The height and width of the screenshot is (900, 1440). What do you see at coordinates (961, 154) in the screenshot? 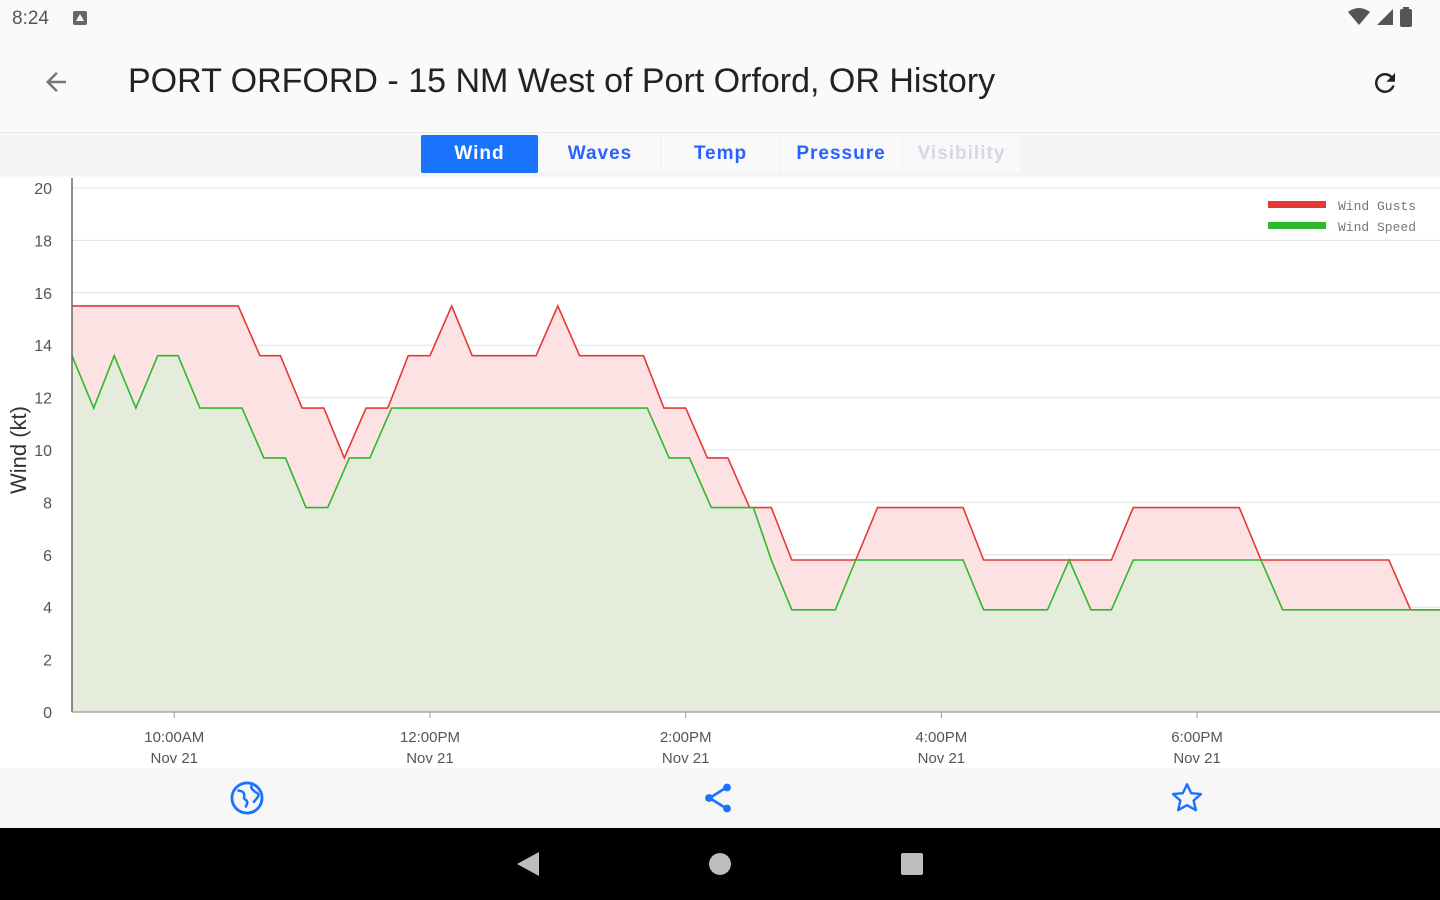
I see `tab-visibility: Visibility` at bounding box center [961, 154].